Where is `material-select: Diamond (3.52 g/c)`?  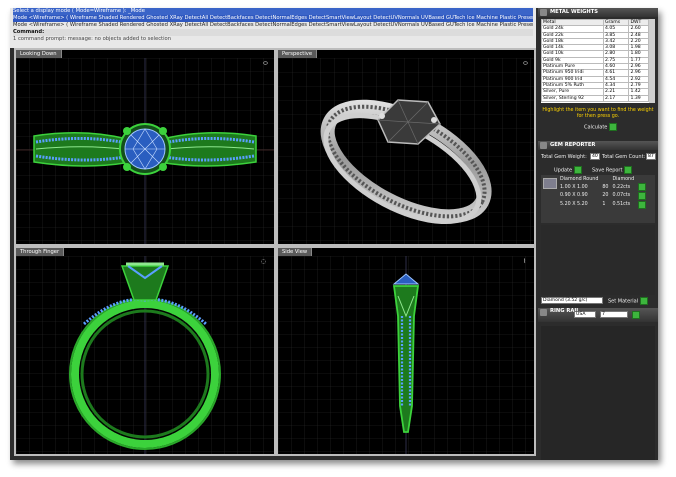
material-select: Diamond (3.52 g/c) is located at coordinates (572, 300).